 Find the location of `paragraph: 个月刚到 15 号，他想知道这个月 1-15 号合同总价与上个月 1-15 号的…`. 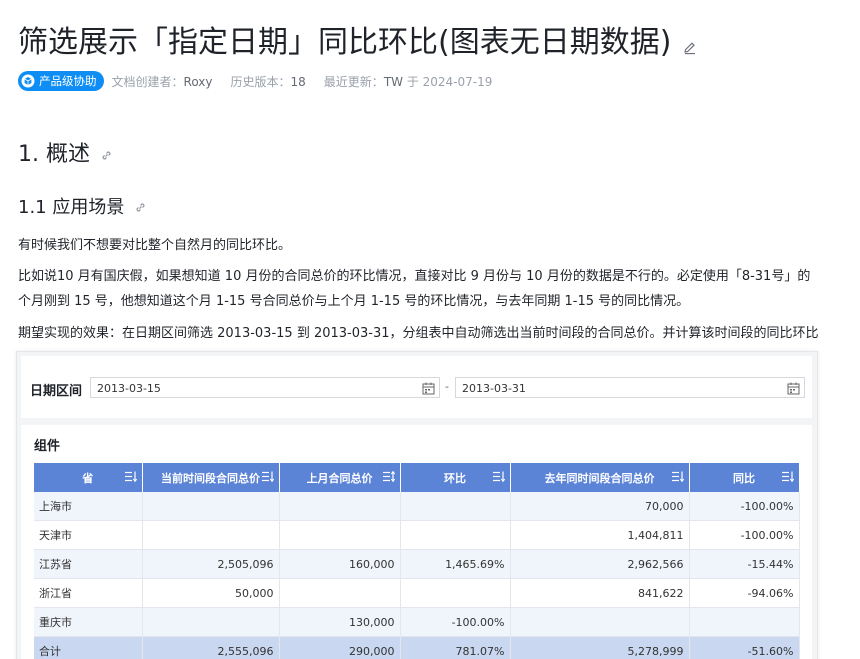

paragraph: 个月刚到 15 号，他想知道这个月 1-15 号合同总价与上个月 1-15 号的… is located at coordinates (354, 301).